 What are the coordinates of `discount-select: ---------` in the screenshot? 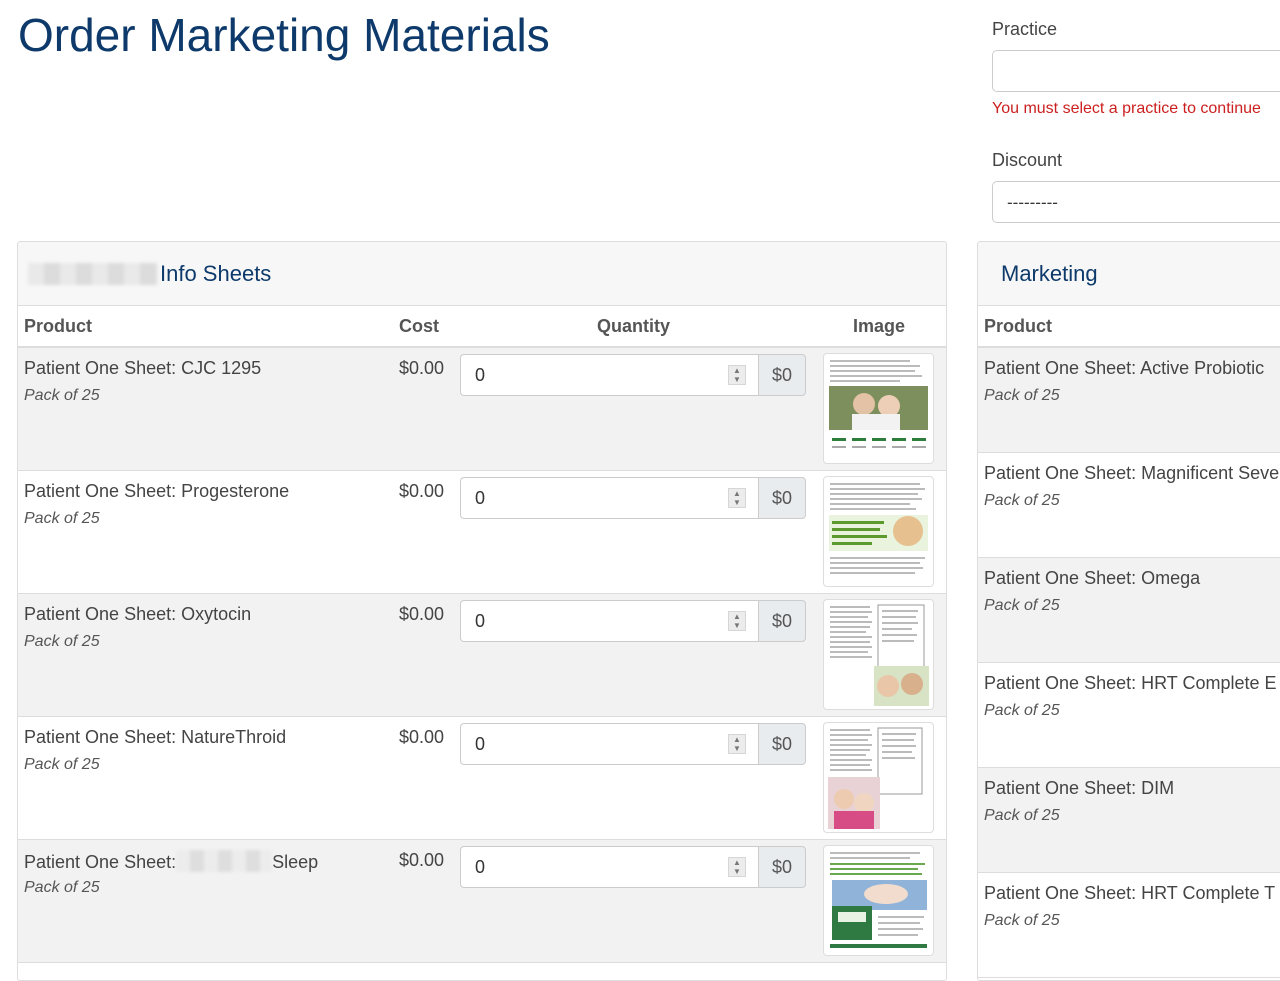 It's located at (1136, 202).